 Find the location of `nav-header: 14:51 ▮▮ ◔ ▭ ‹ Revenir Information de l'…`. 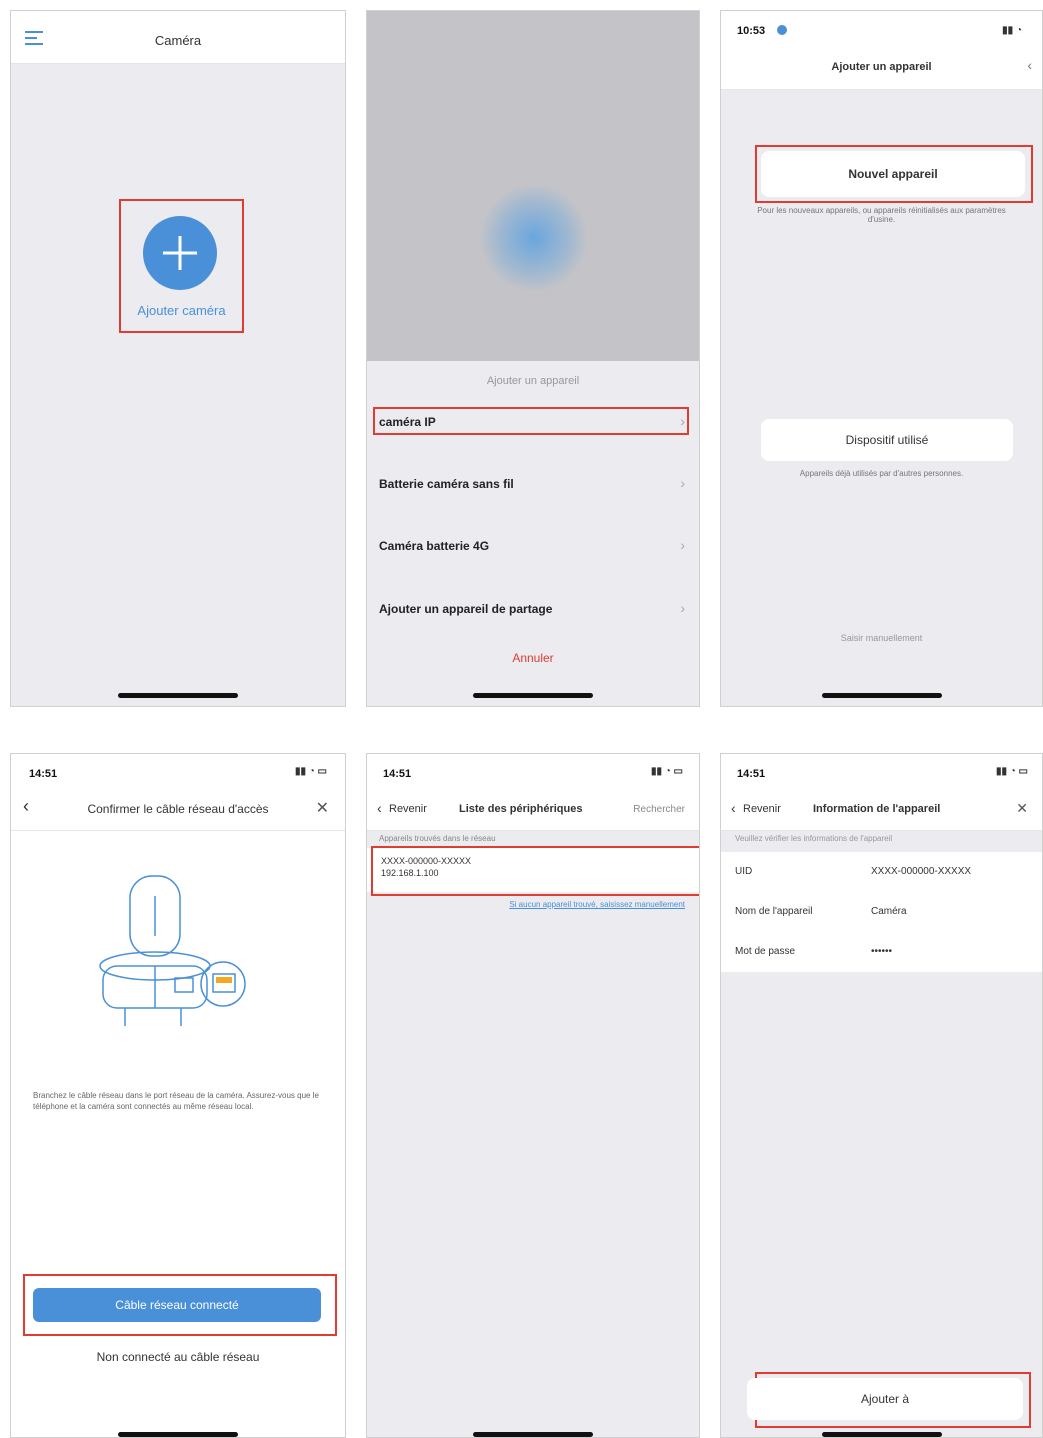

nav-header: 14:51 ▮▮ ◔ ▭ ‹ Revenir Information de l'… is located at coordinates (881, 792).